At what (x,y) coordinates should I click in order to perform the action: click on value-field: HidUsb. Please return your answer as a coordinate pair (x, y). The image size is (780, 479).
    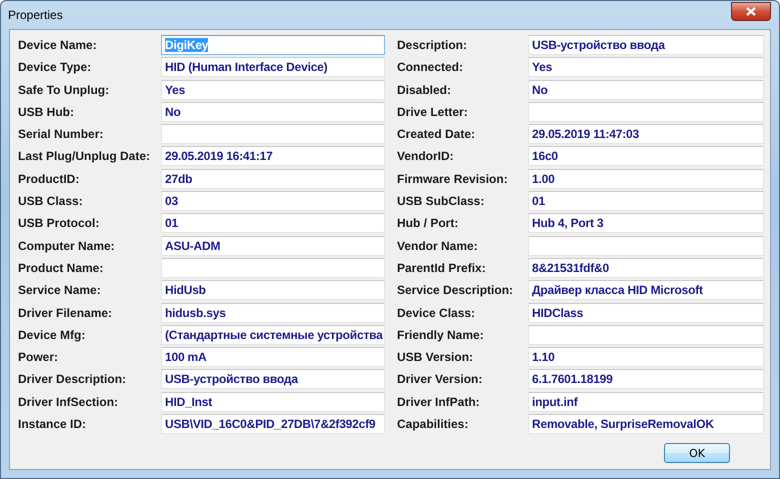
    Looking at the image, I should click on (273, 290).